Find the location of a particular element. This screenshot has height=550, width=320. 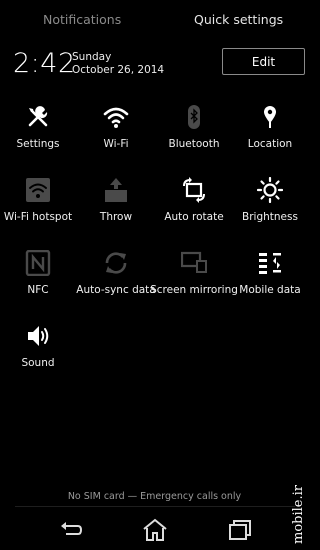

tile-label: Location is located at coordinates (270, 144).